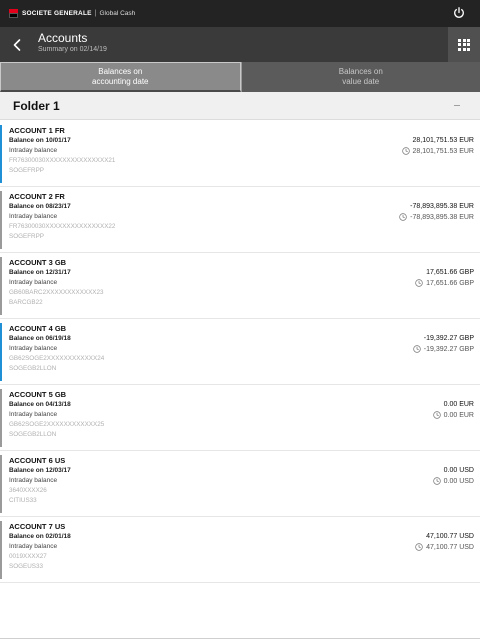  I want to click on chevron-left-icon, so click(16, 44).